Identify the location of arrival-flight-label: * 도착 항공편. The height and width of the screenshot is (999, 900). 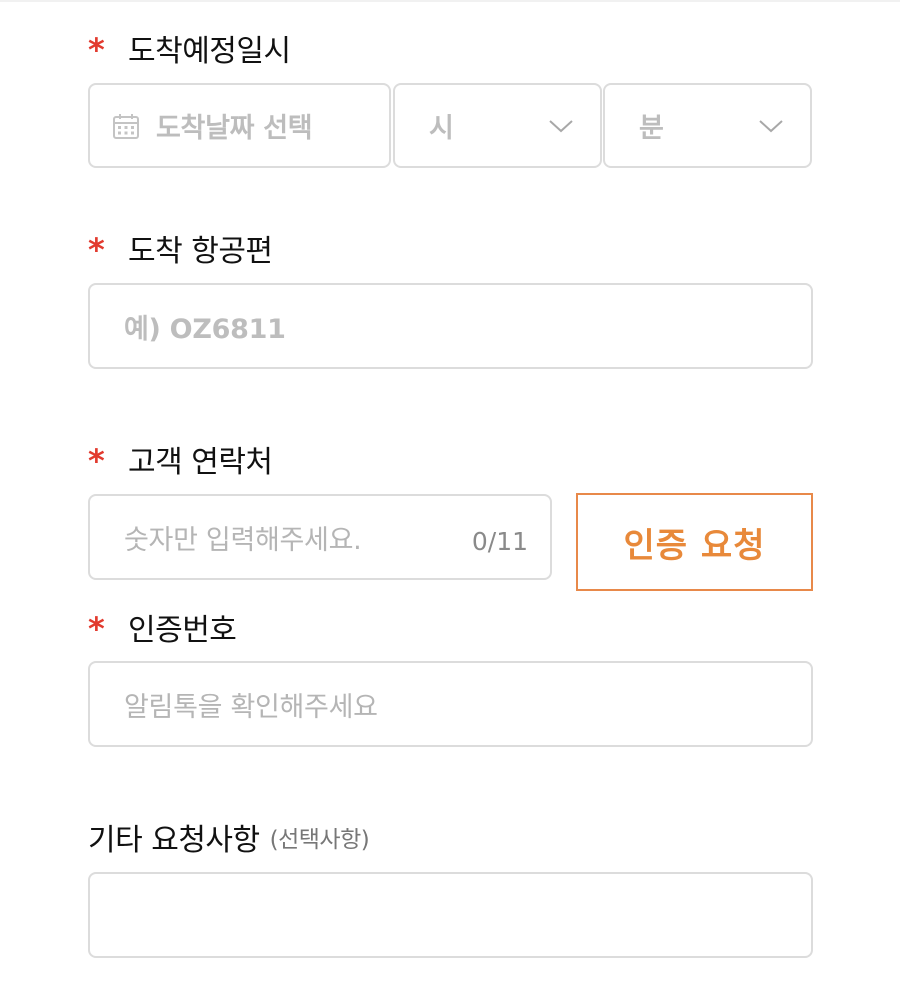
(180, 248).